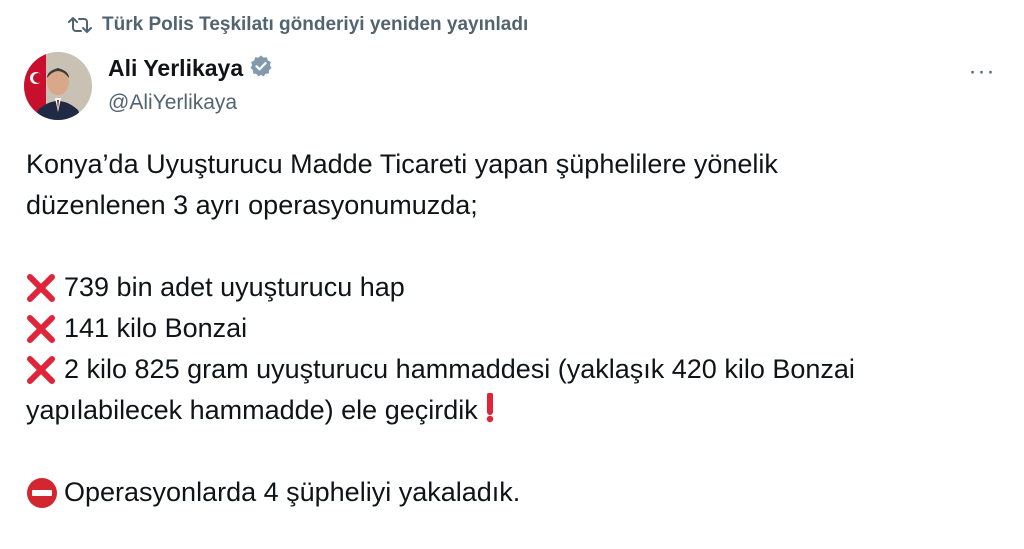 Image resolution: width=1024 pixels, height=549 pixels. I want to click on verified-badge-icon, so click(261, 68).